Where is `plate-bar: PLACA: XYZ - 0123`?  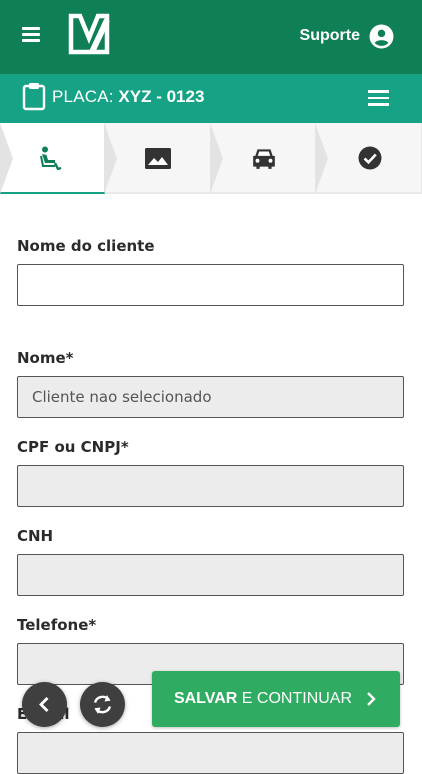 plate-bar: PLACA: XYZ - 0123 is located at coordinates (211, 98).